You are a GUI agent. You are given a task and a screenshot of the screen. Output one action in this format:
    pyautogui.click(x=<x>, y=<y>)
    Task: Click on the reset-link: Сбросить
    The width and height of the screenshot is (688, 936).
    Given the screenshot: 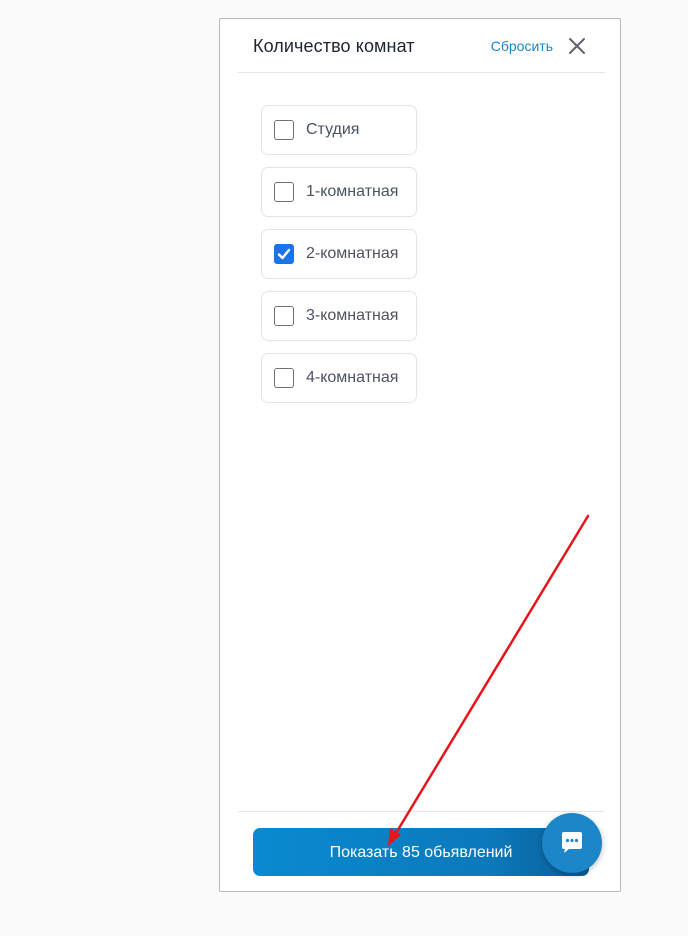 What is the action you would take?
    pyautogui.click(x=522, y=46)
    